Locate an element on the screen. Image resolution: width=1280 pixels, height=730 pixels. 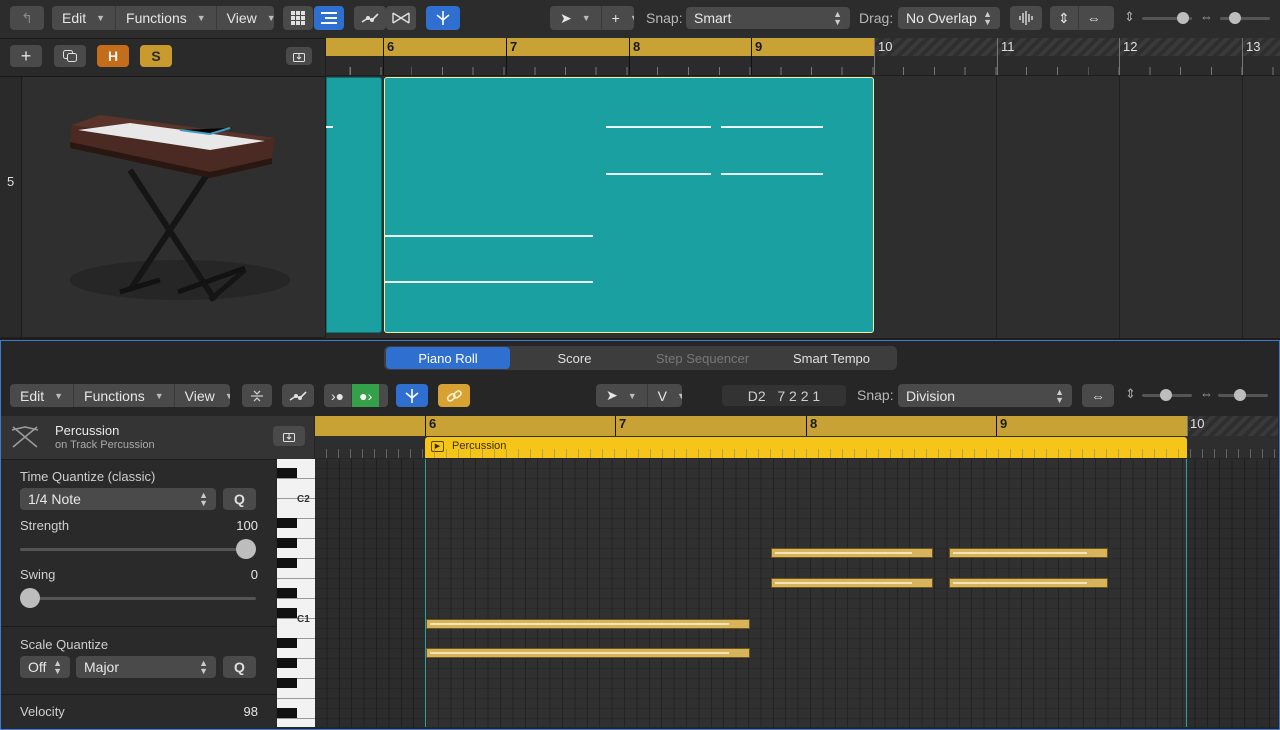
editor-view-menu: View ▼ is located at coordinates (202, 395).